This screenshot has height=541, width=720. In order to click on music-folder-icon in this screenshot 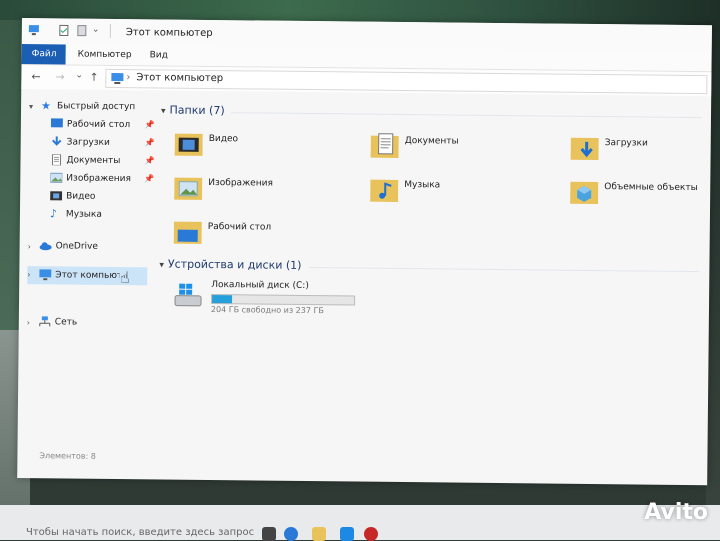, I will do `click(384, 190)`.